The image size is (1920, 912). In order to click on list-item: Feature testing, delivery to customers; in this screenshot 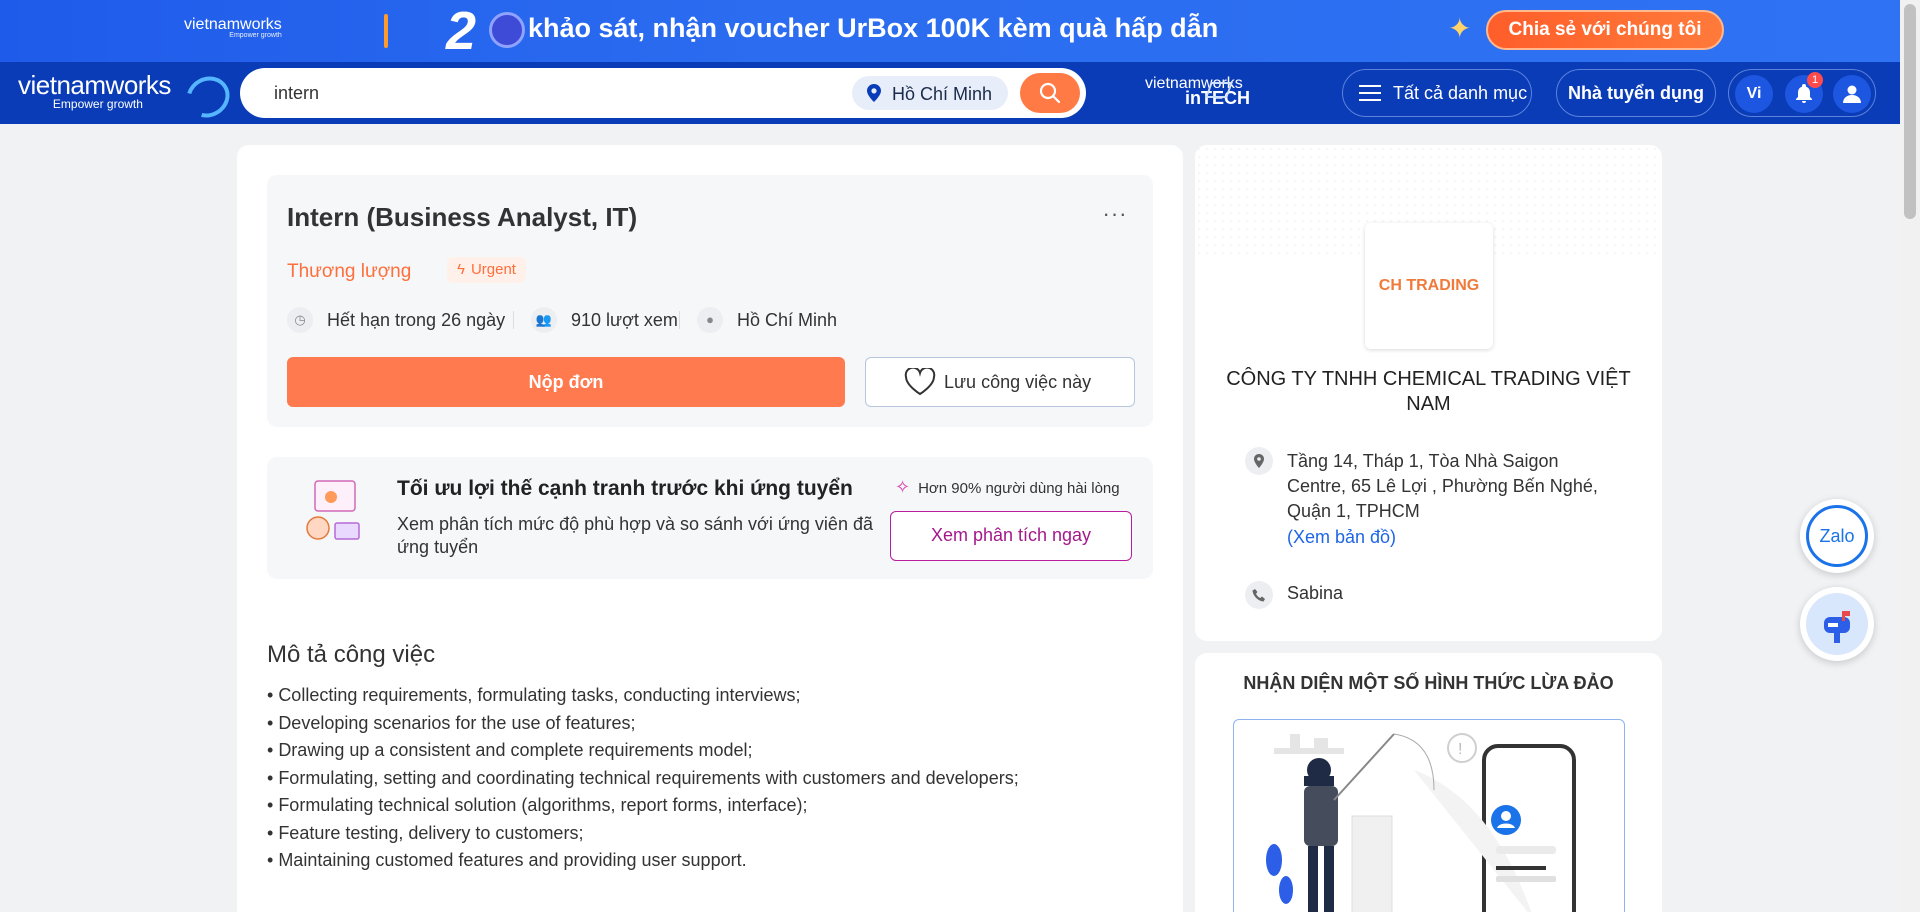, I will do `click(643, 834)`.